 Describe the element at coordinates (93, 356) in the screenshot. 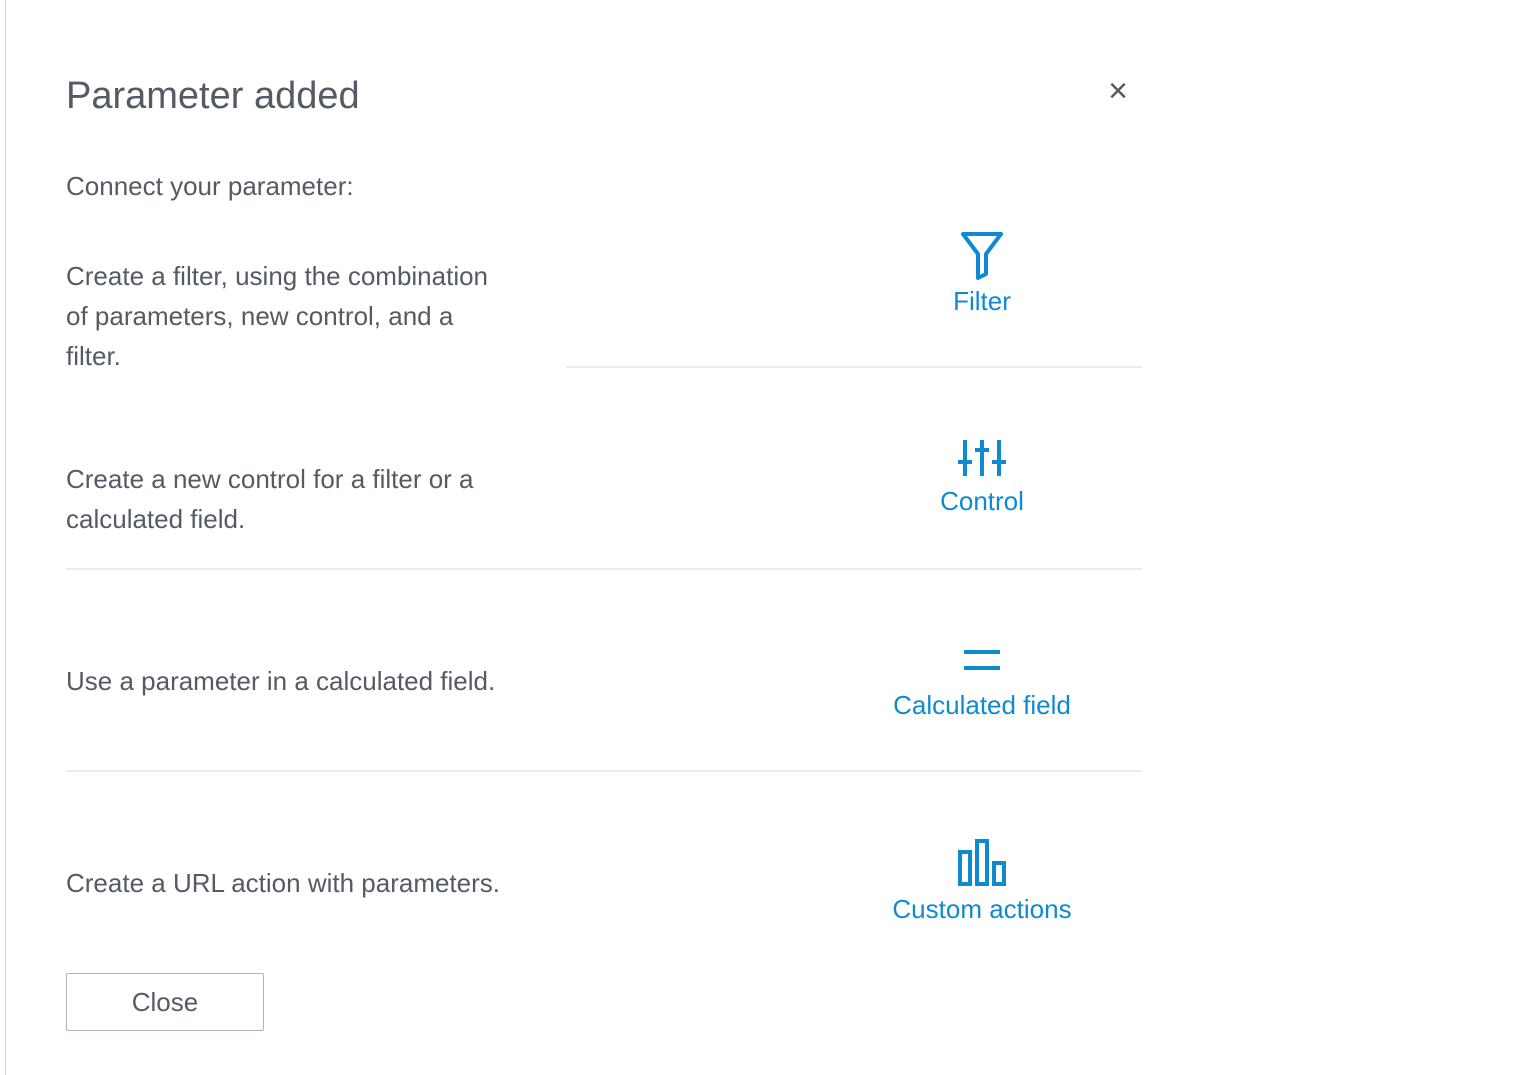

I see `description-line: filter.` at that location.